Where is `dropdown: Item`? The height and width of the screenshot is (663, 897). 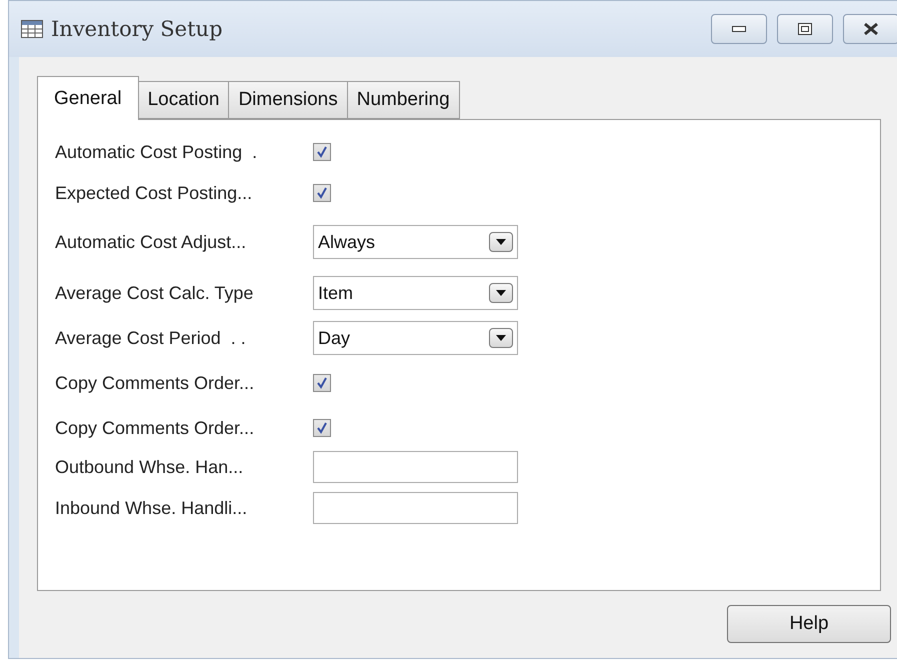
dropdown: Item is located at coordinates (415, 293).